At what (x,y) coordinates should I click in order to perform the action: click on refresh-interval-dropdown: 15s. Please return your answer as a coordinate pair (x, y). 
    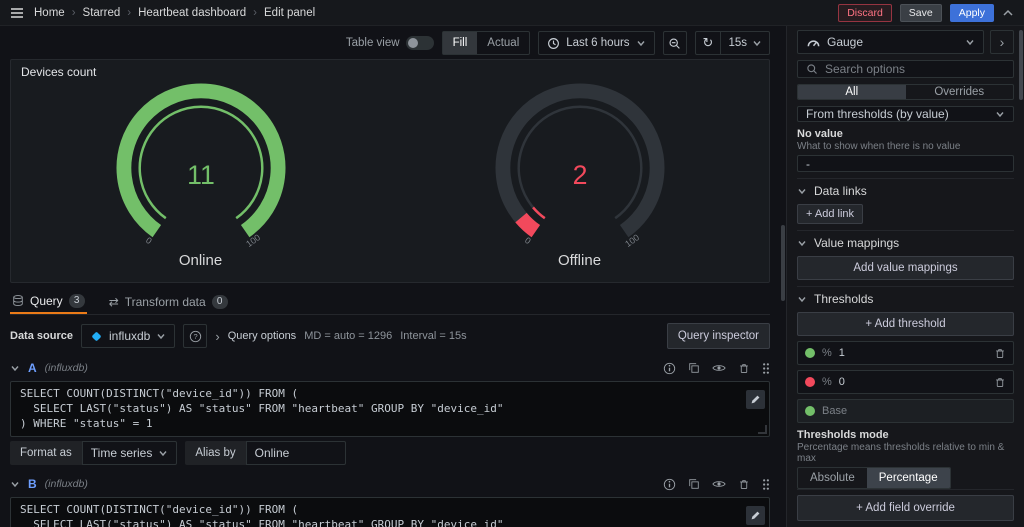
    Looking at the image, I should click on (745, 43).